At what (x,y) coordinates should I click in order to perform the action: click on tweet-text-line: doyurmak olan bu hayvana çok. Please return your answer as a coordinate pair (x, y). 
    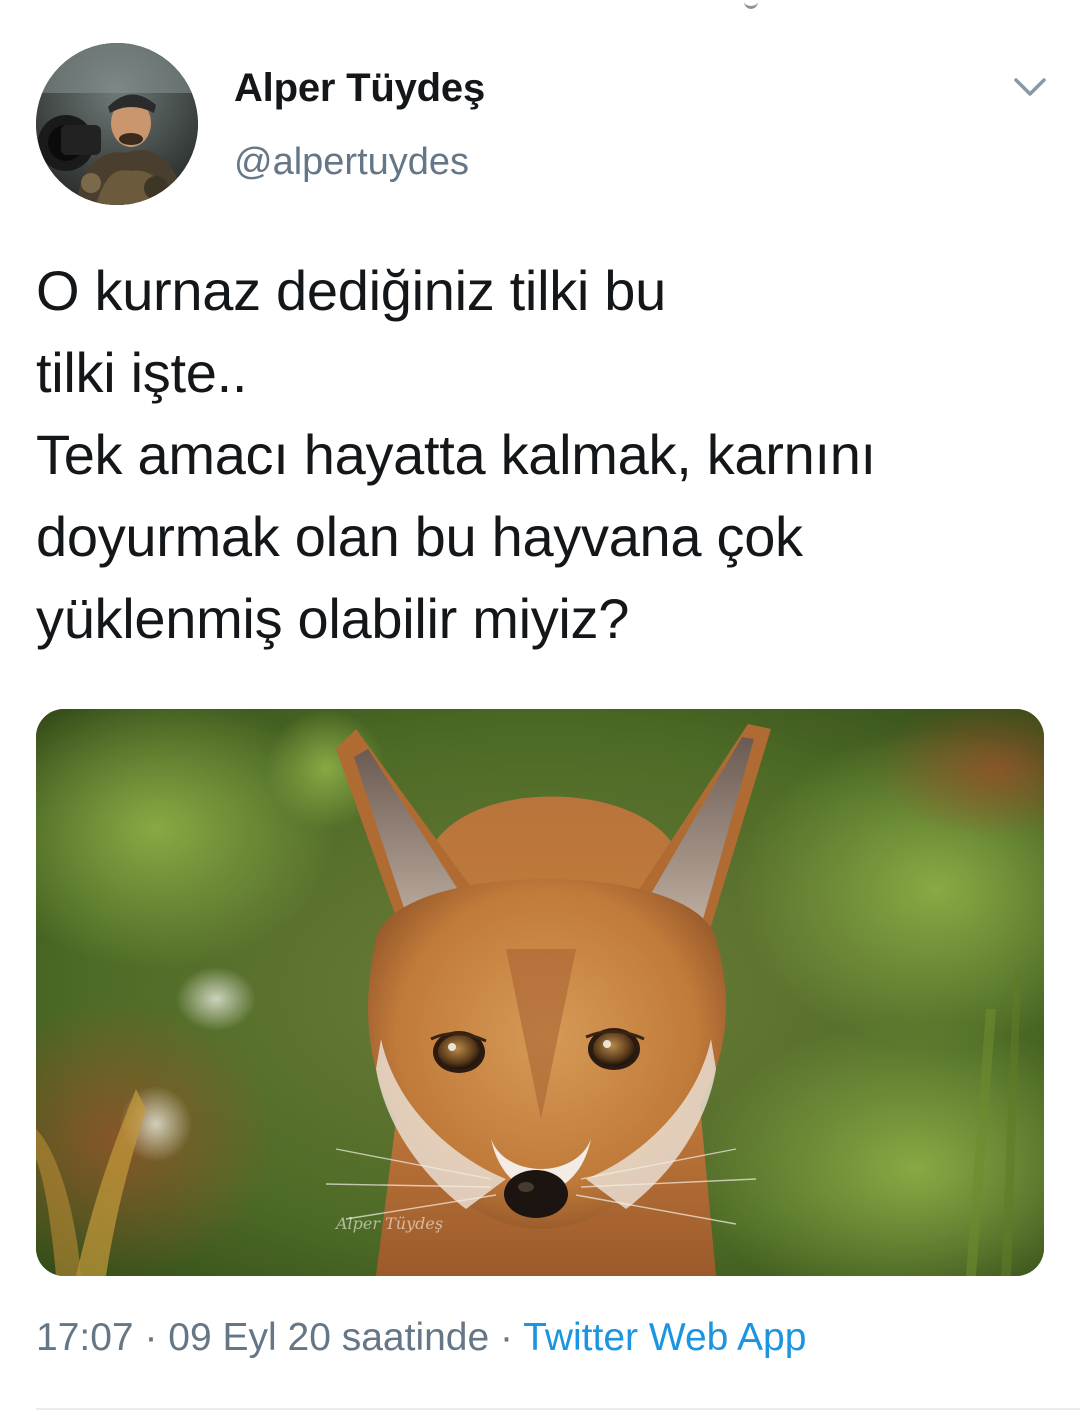
    Looking at the image, I should click on (419, 536).